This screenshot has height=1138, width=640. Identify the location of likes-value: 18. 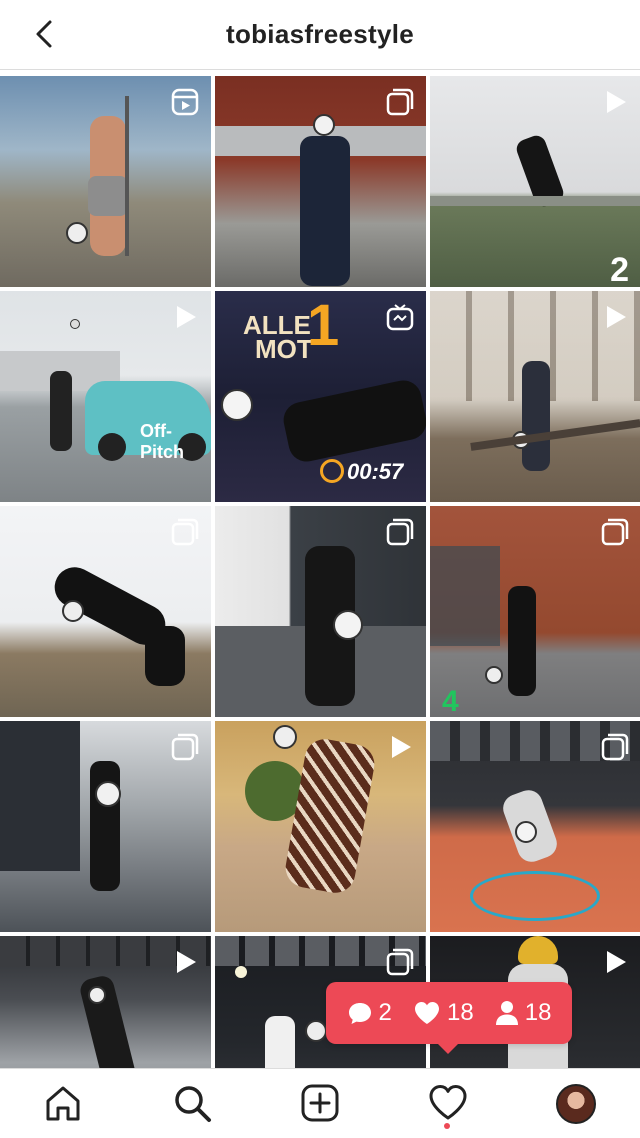
(460, 1012).